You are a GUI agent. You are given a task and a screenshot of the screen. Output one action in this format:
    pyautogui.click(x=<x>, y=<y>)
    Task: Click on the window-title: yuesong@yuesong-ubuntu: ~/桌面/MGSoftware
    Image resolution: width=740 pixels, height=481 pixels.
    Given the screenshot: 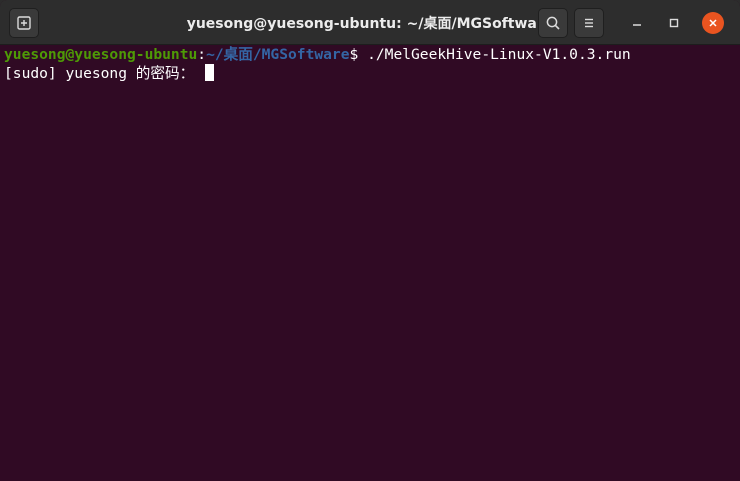 What is the action you would take?
    pyautogui.click(x=370, y=23)
    